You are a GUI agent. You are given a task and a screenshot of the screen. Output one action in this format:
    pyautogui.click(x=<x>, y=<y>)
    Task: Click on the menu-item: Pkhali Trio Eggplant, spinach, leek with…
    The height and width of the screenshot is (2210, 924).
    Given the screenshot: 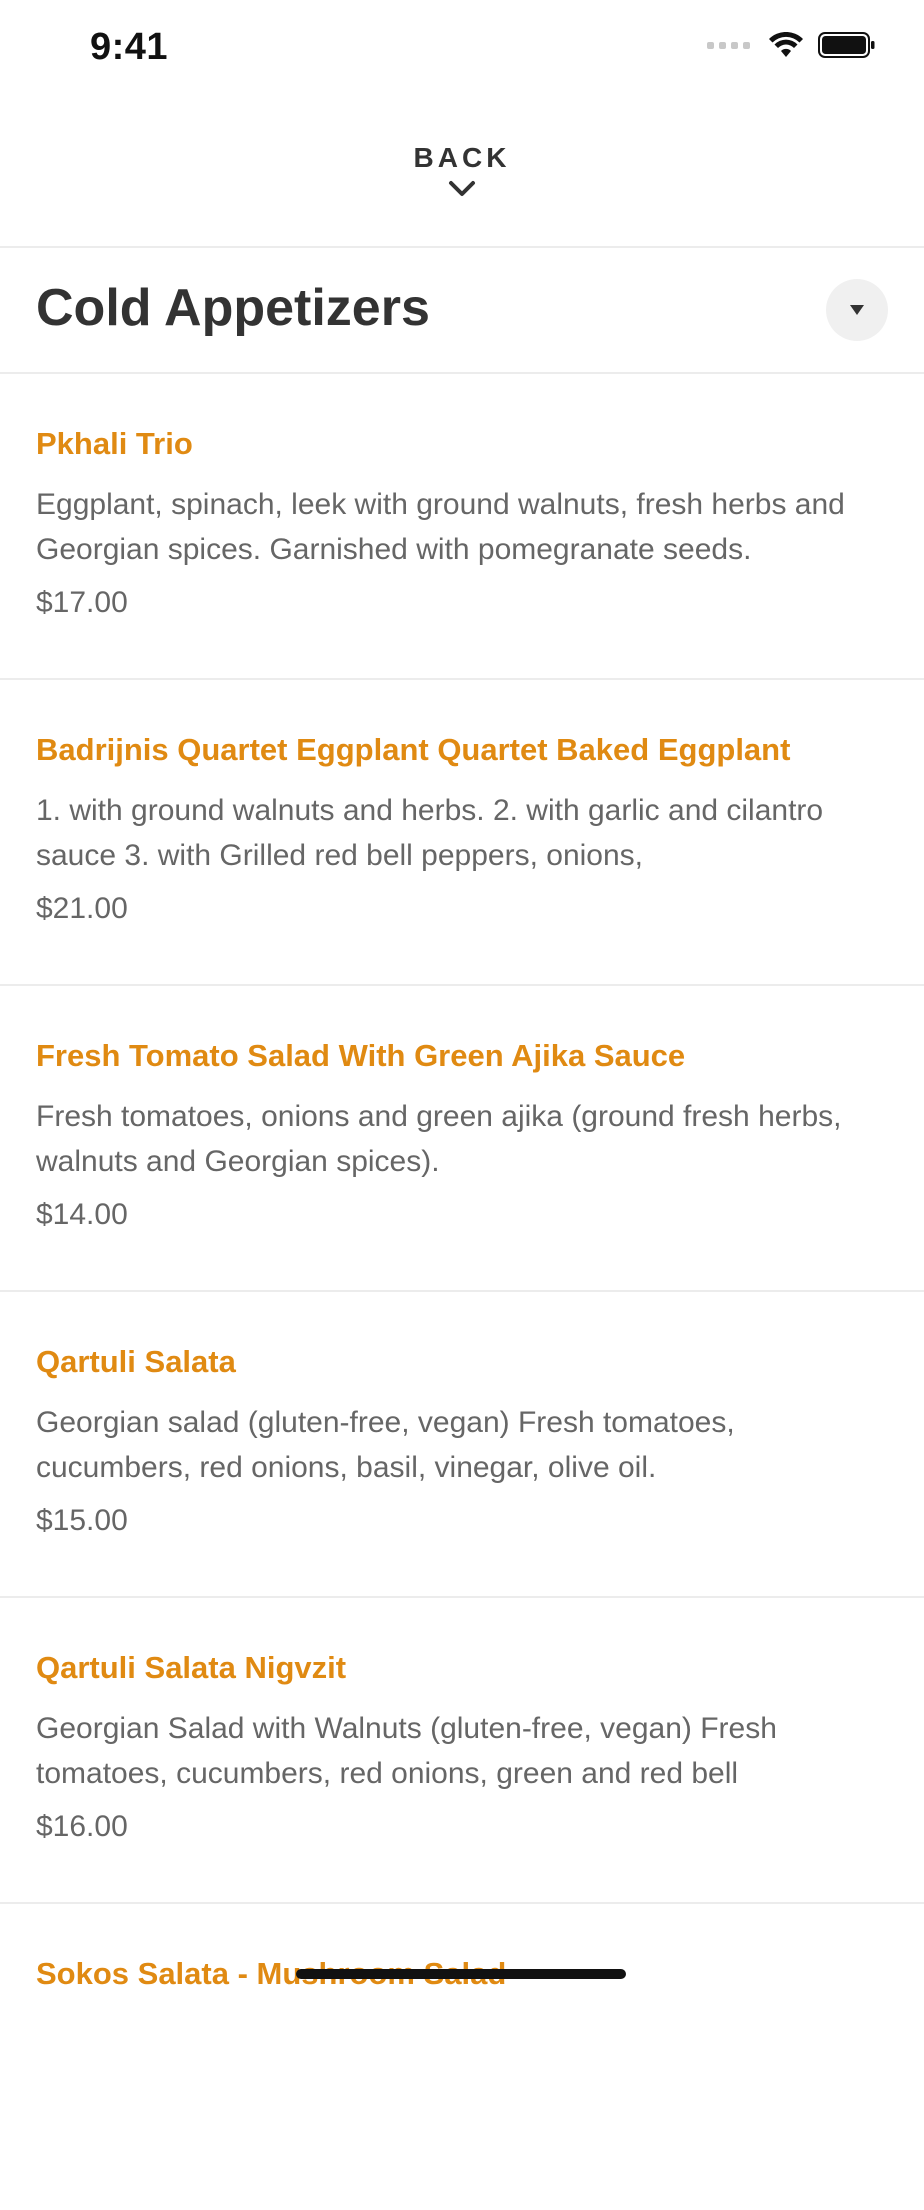 What is the action you would take?
    pyautogui.click(x=462, y=527)
    